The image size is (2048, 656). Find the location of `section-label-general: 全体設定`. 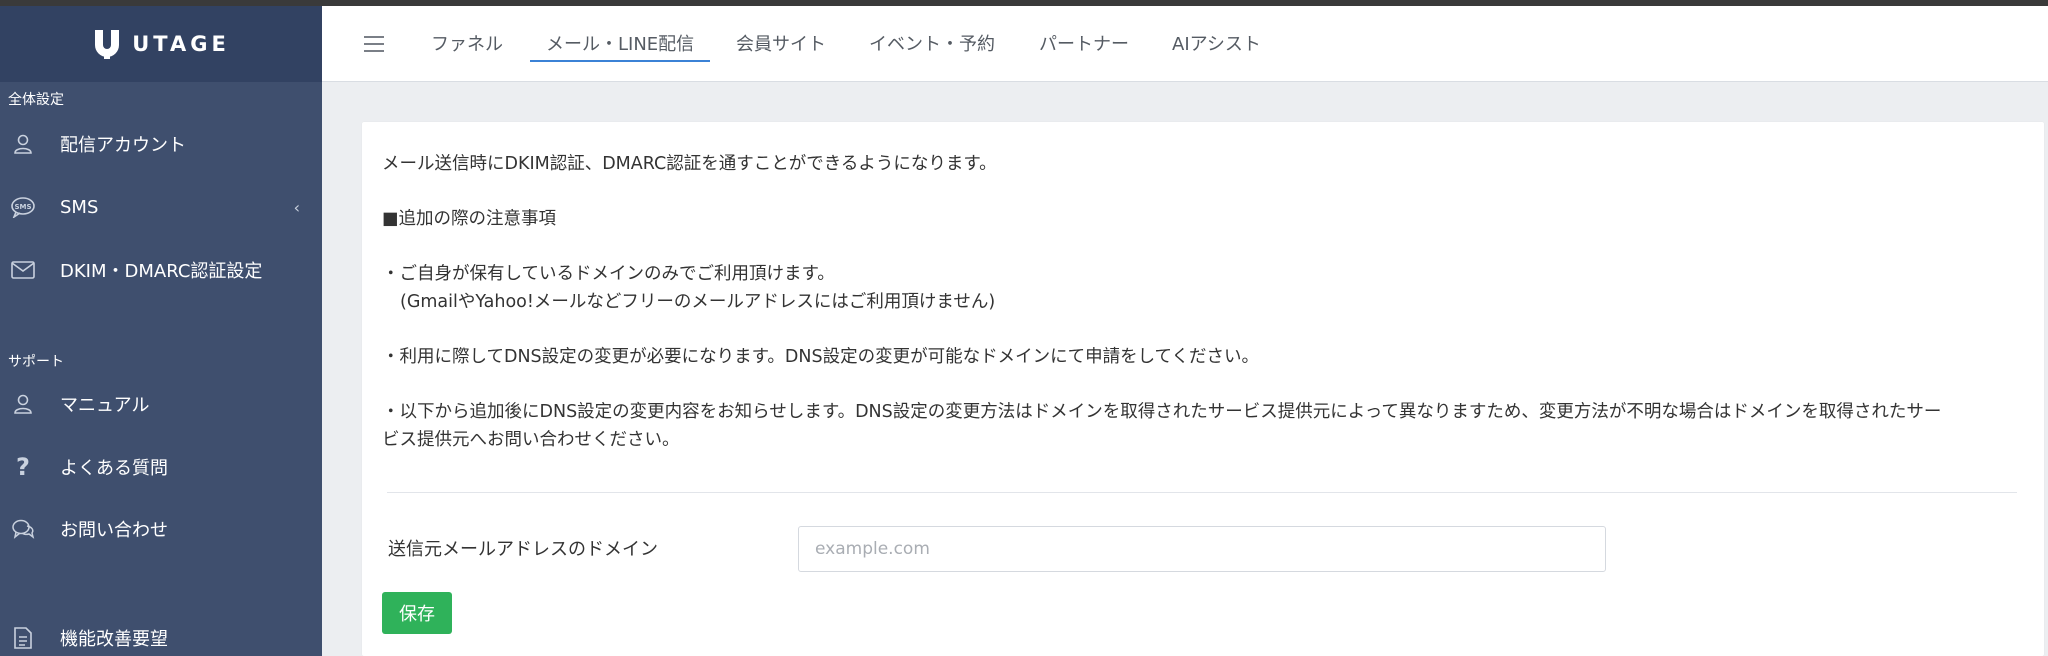

section-label-general: 全体設定 is located at coordinates (36, 100).